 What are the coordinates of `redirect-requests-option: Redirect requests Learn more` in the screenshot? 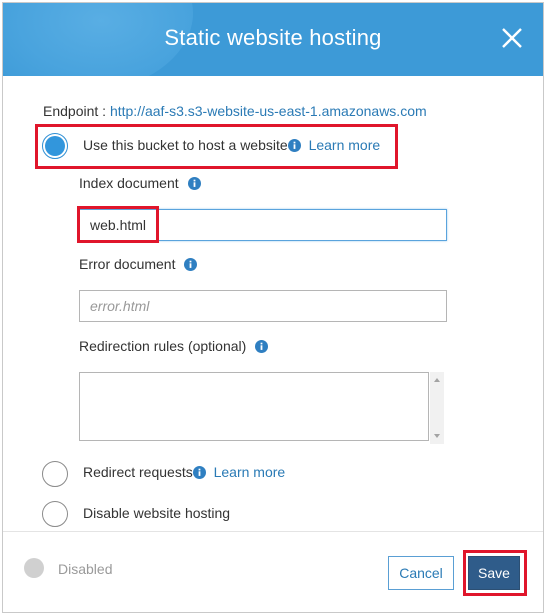 It's located at (184, 473).